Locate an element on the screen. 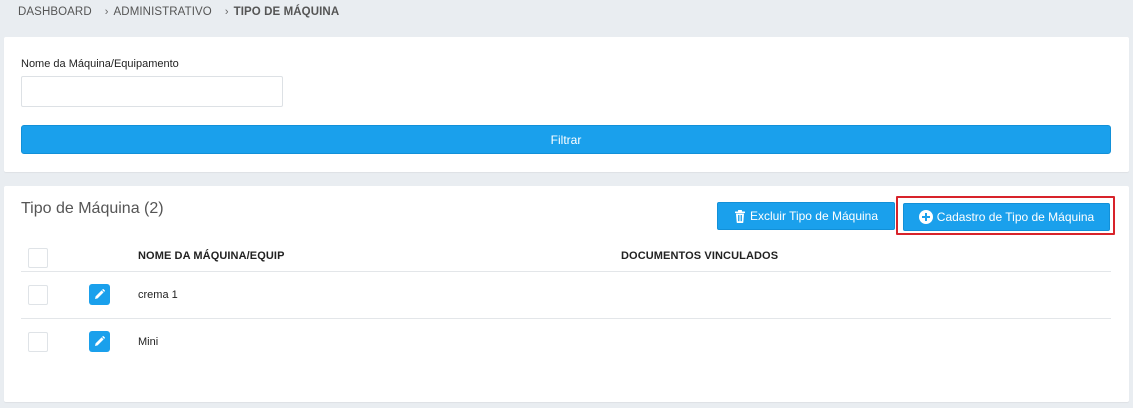 The image size is (1133, 408). register-machine-type-button: Cadastro de Tipo de Máquina is located at coordinates (1006, 217).